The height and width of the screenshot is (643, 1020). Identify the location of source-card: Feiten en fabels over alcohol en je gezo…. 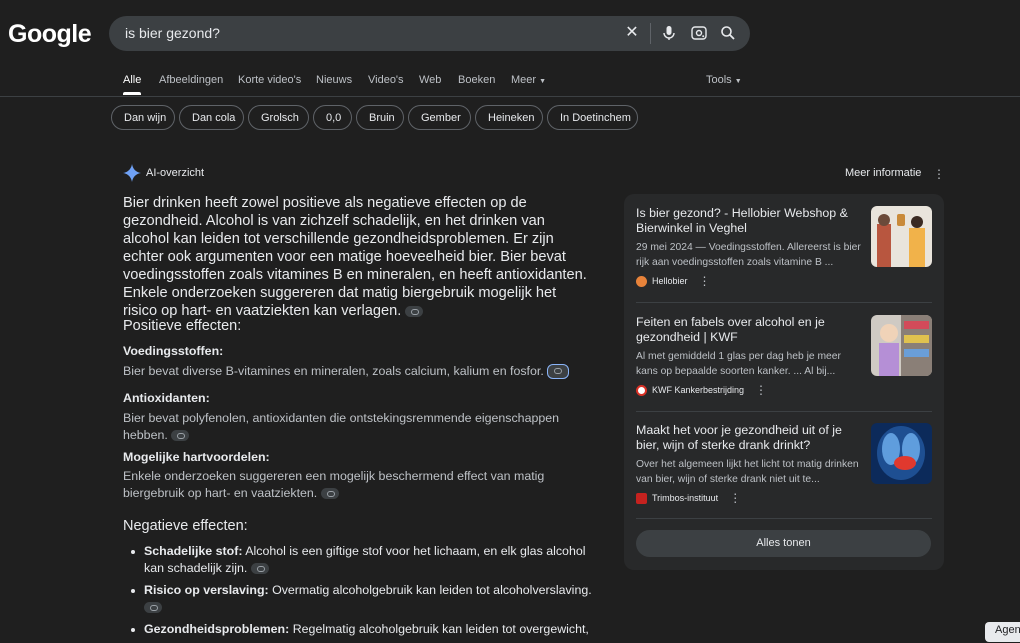
(784, 355).